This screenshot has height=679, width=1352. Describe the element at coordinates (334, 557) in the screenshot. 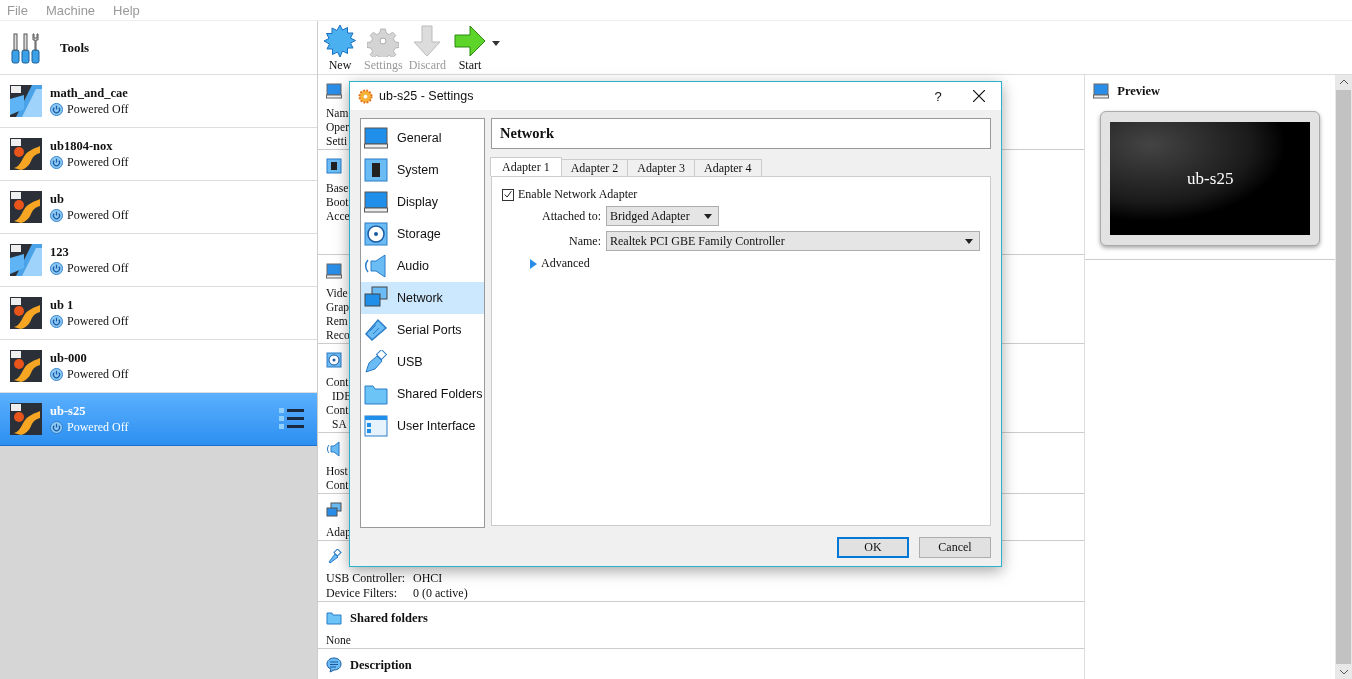

I see `usb-icon` at that location.